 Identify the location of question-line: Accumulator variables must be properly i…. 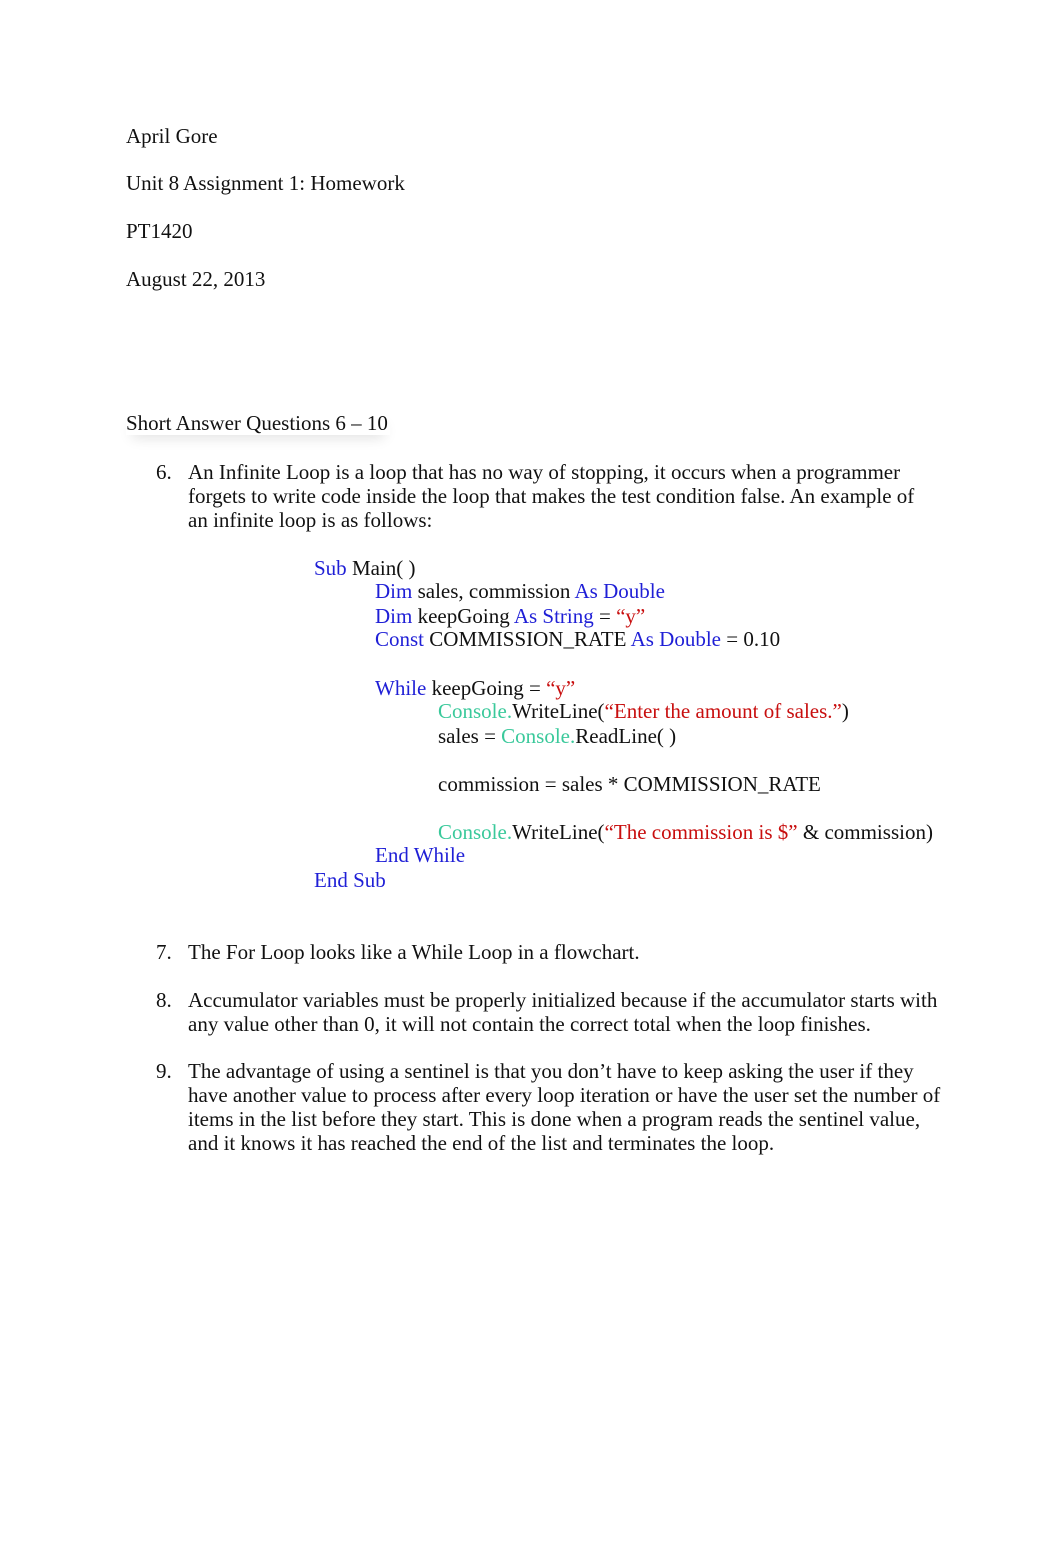
(563, 1000).